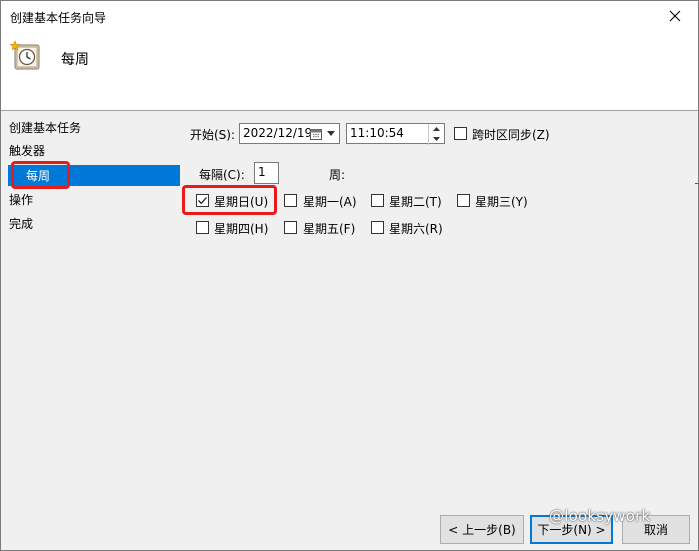  I want to click on nav-item-finish: 完成, so click(21, 223).